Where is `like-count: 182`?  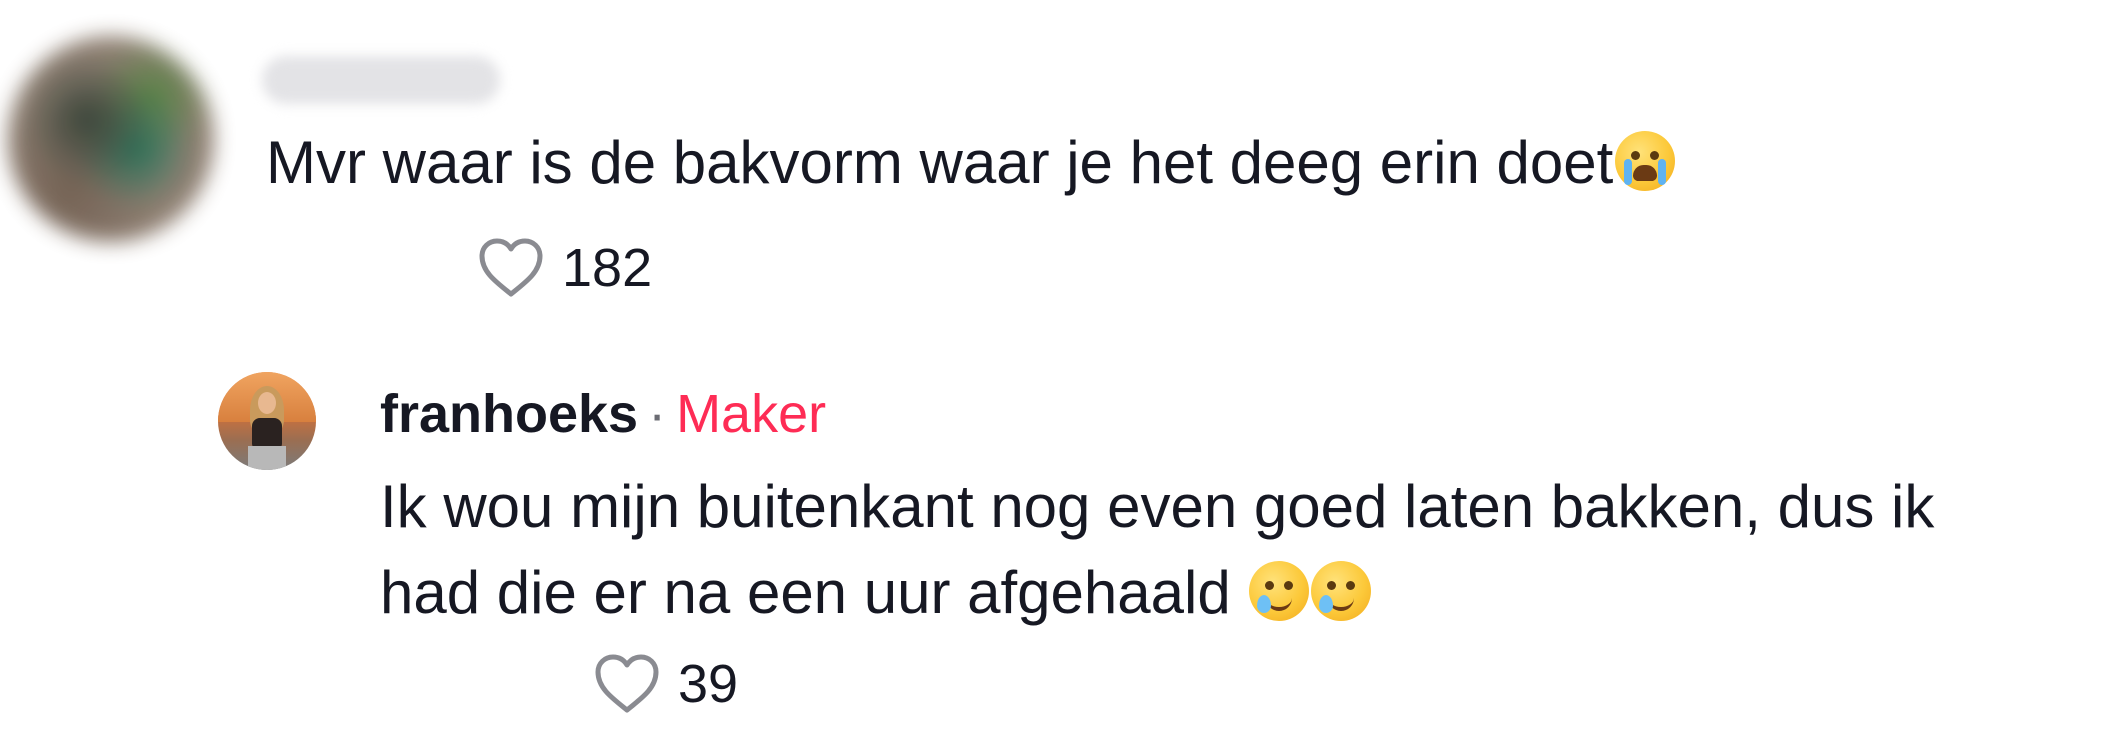
like-count: 182 is located at coordinates (607, 268).